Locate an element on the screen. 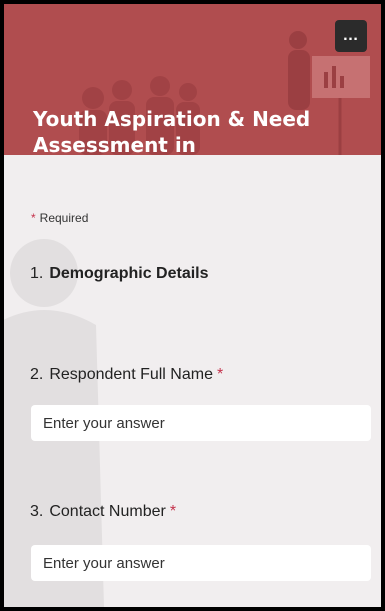 The height and width of the screenshot is (611, 385). required-note: * Required is located at coordinates (59, 218).